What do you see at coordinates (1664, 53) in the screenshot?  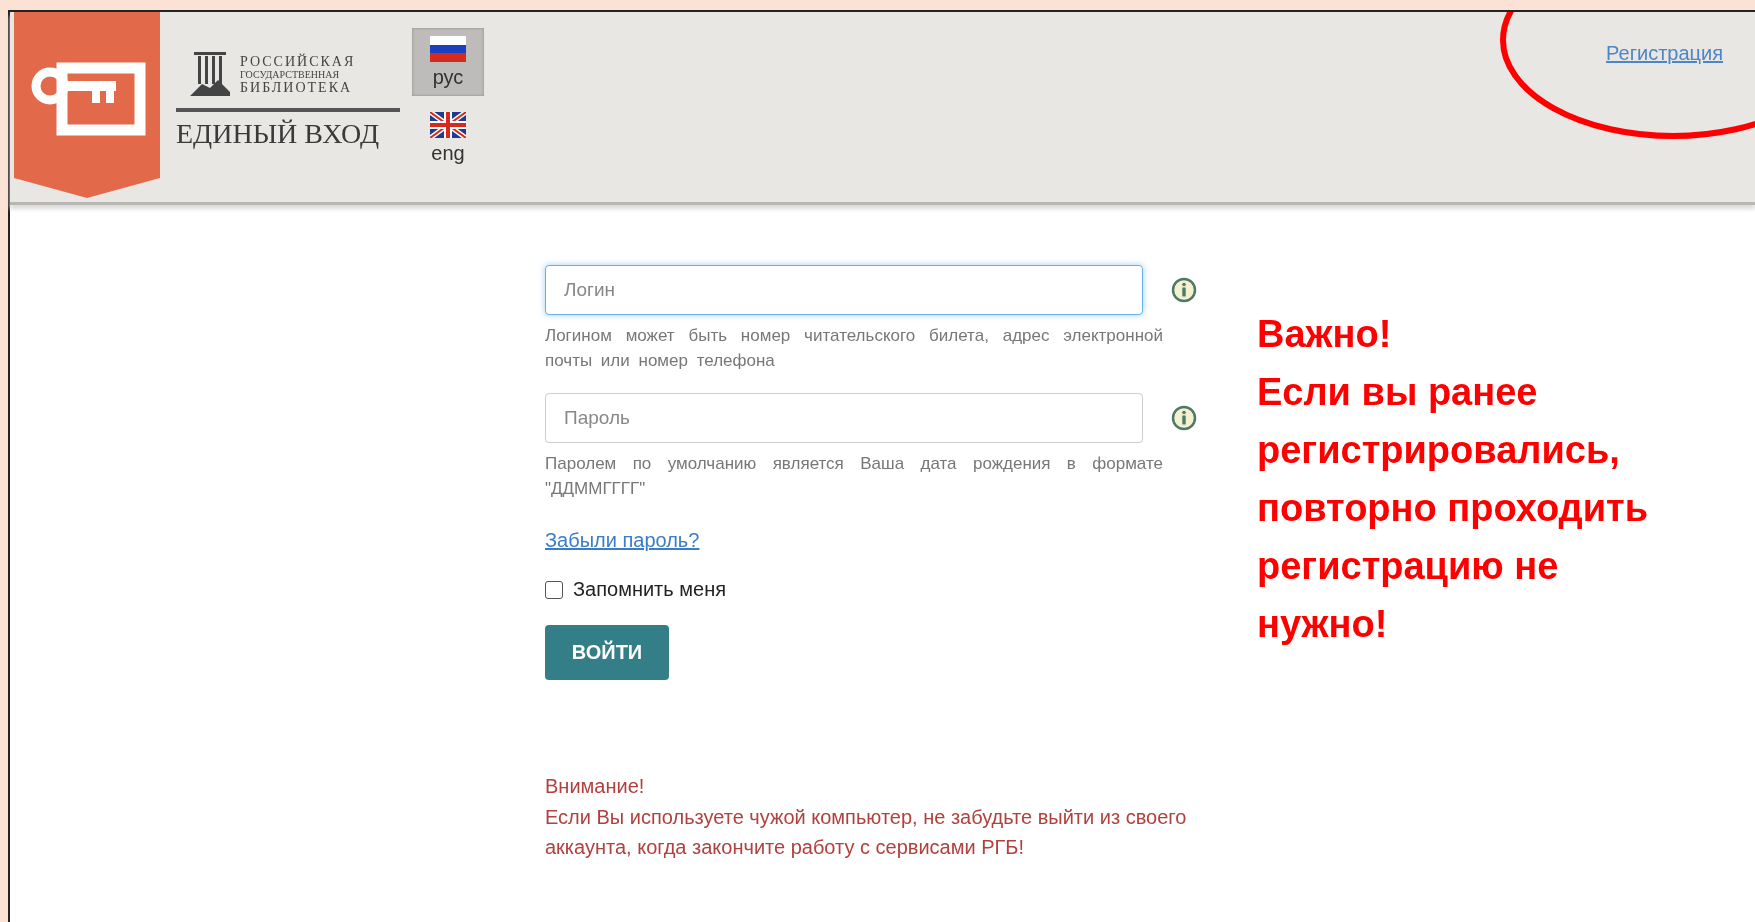 I see `registration-link: Регистрация` at bounding box center [1664, 53].